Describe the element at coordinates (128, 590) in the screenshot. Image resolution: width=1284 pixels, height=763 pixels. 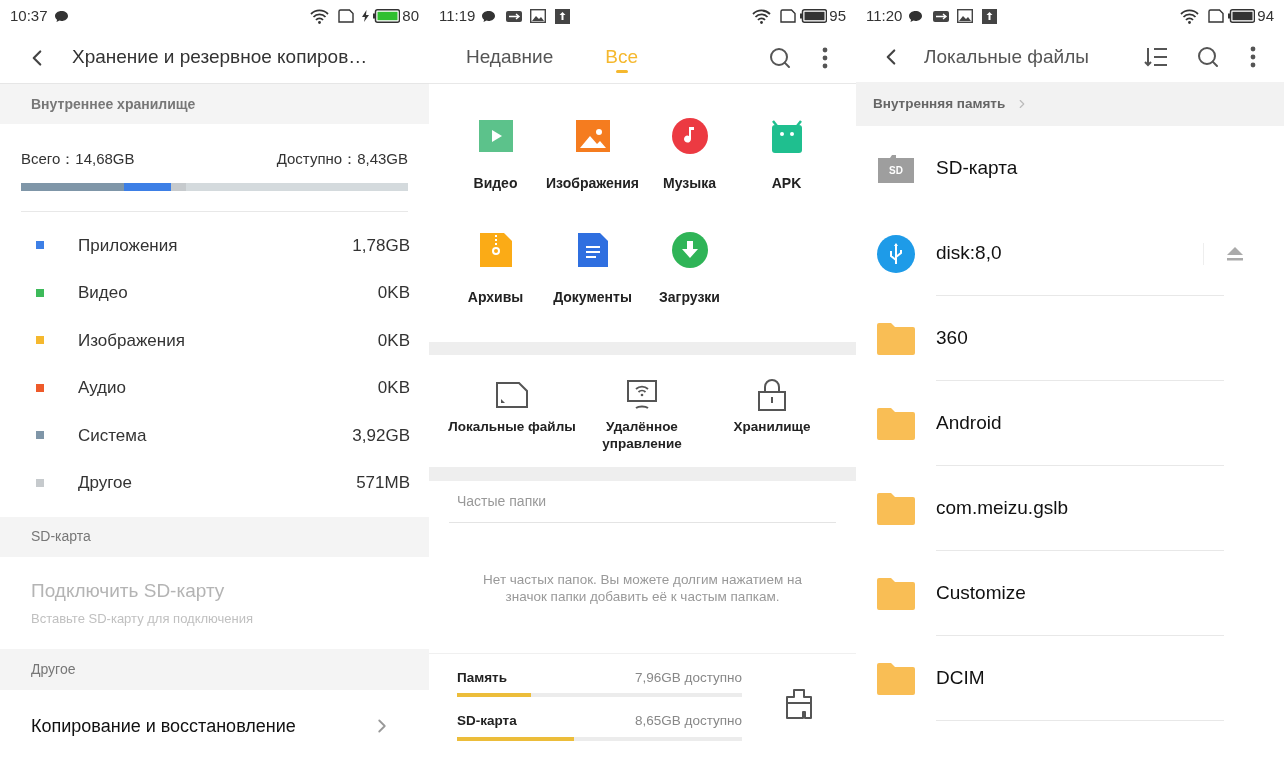
I see `mount-sd-title: Подключить SD-карту` at that location.